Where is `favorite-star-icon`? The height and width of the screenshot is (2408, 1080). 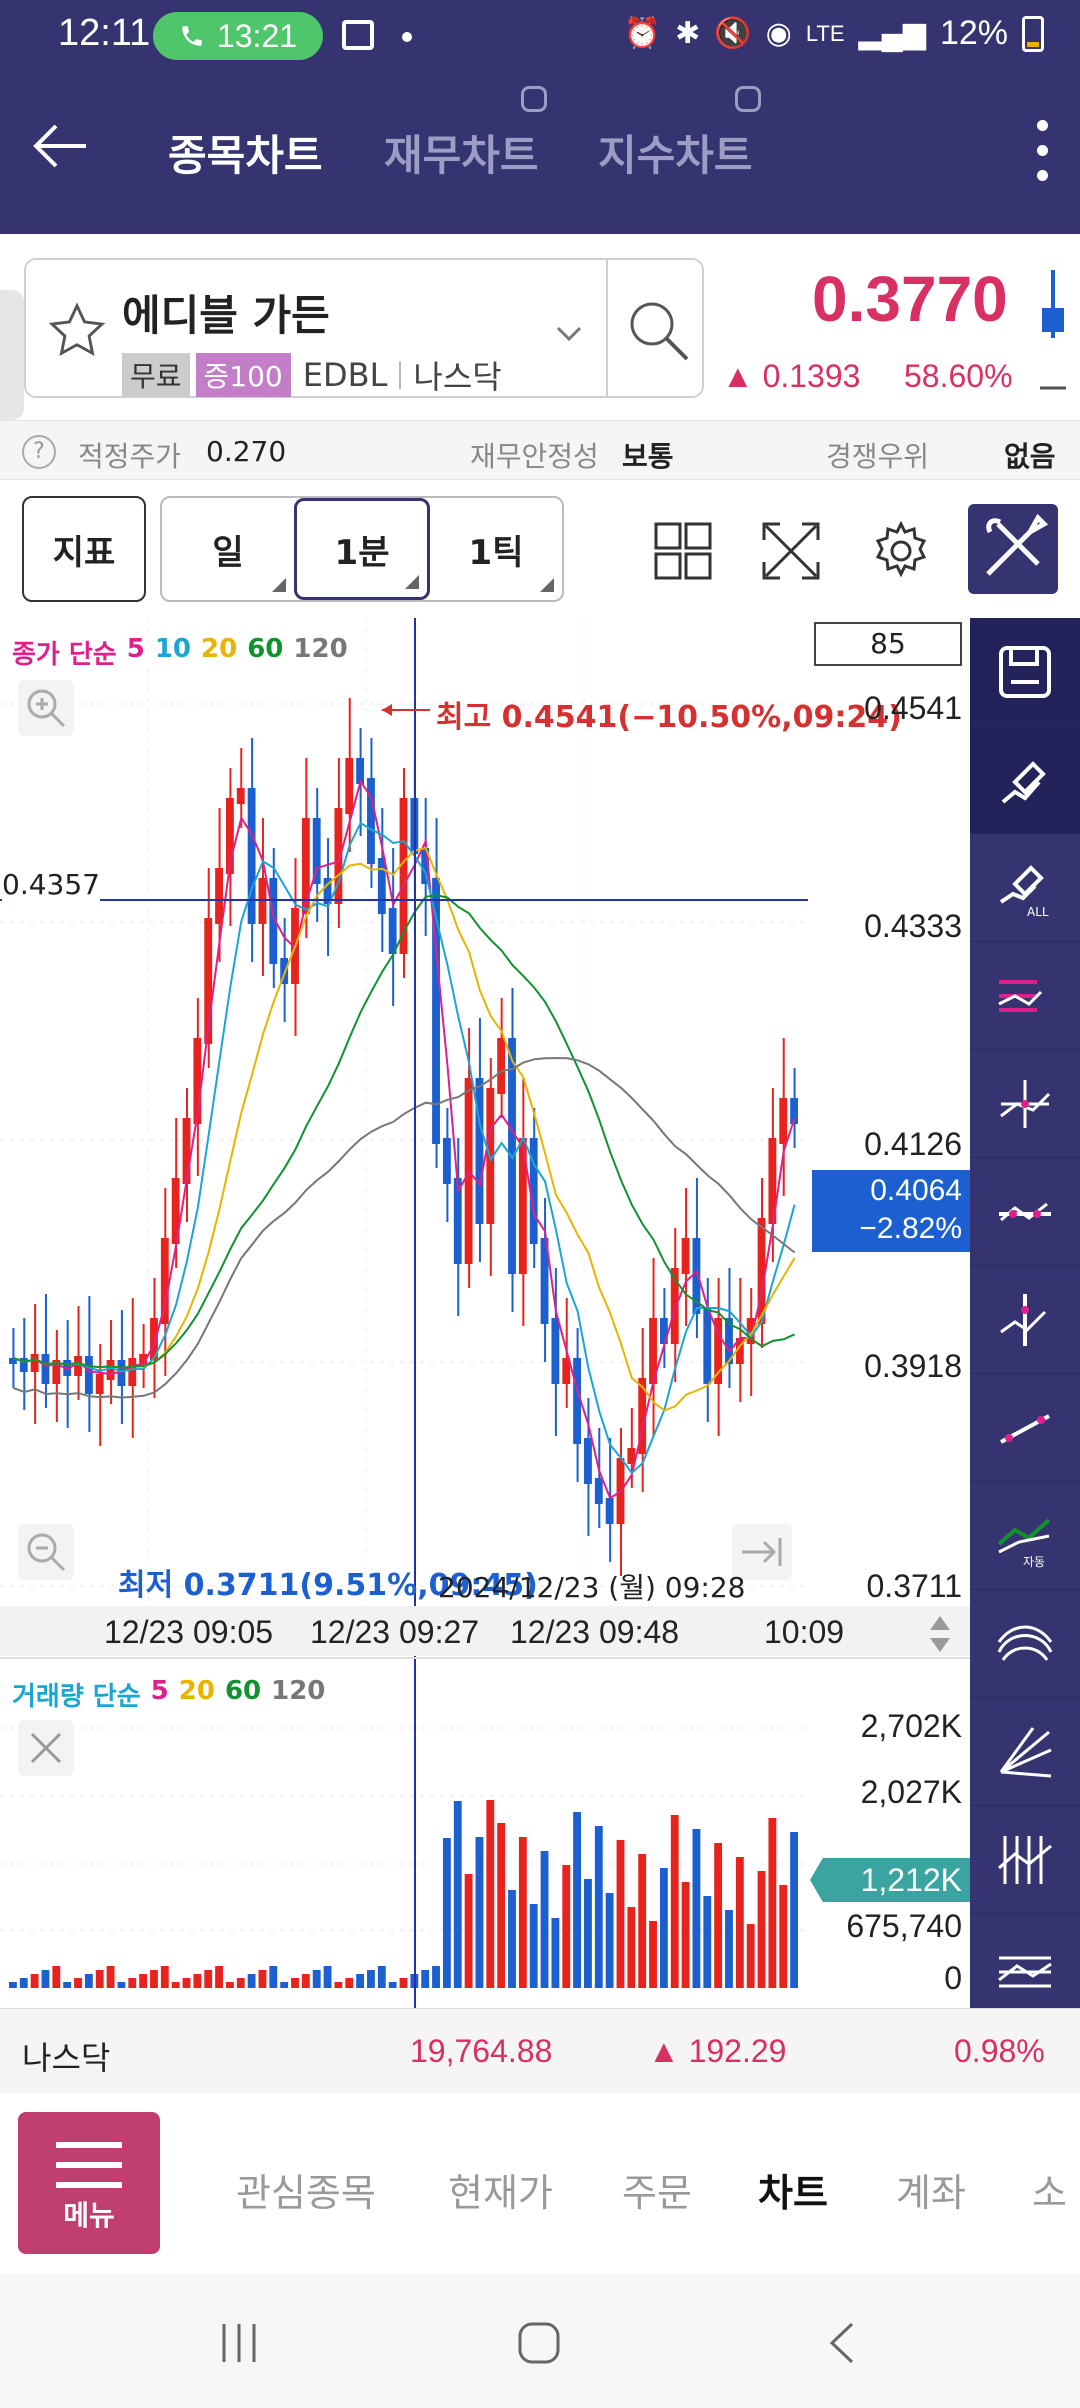 favorite-star-icon is located at coordinates (77, 331).